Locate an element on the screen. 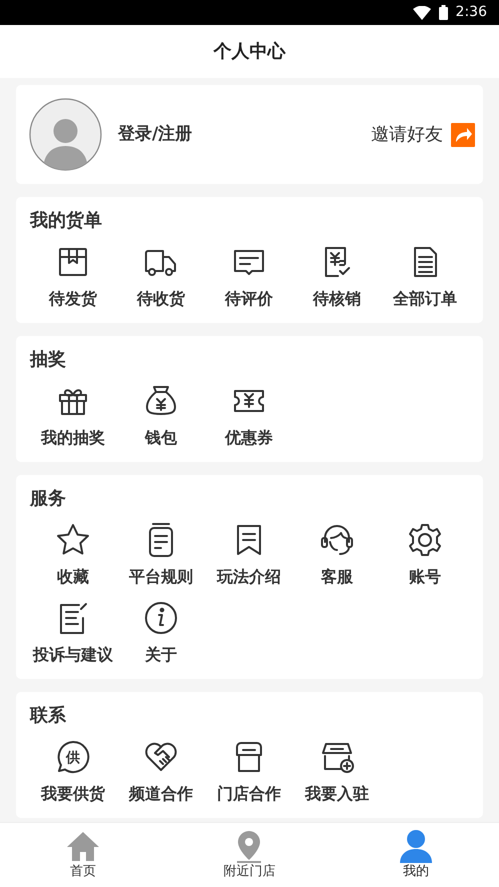 Image resolution: width=499 pixels, height=887 pixels. battery-icon is located at coordinates (443, 12).